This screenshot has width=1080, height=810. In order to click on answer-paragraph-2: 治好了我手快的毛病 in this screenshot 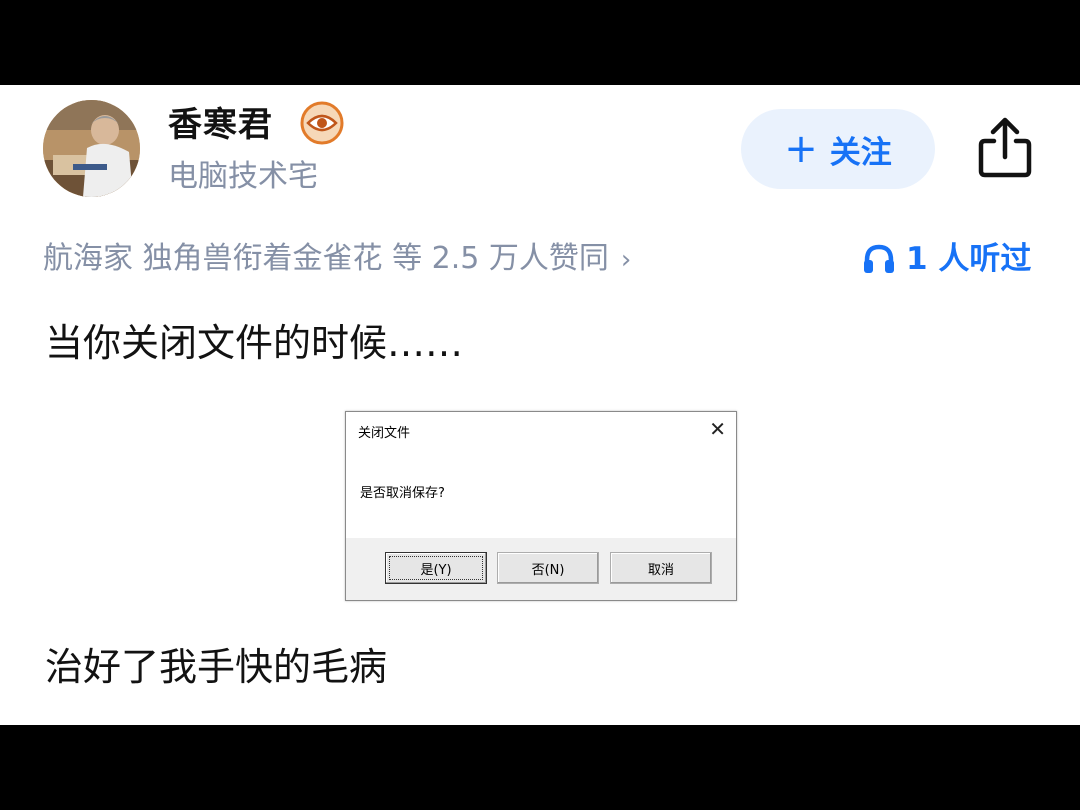, I will do `click(216, 667)`.